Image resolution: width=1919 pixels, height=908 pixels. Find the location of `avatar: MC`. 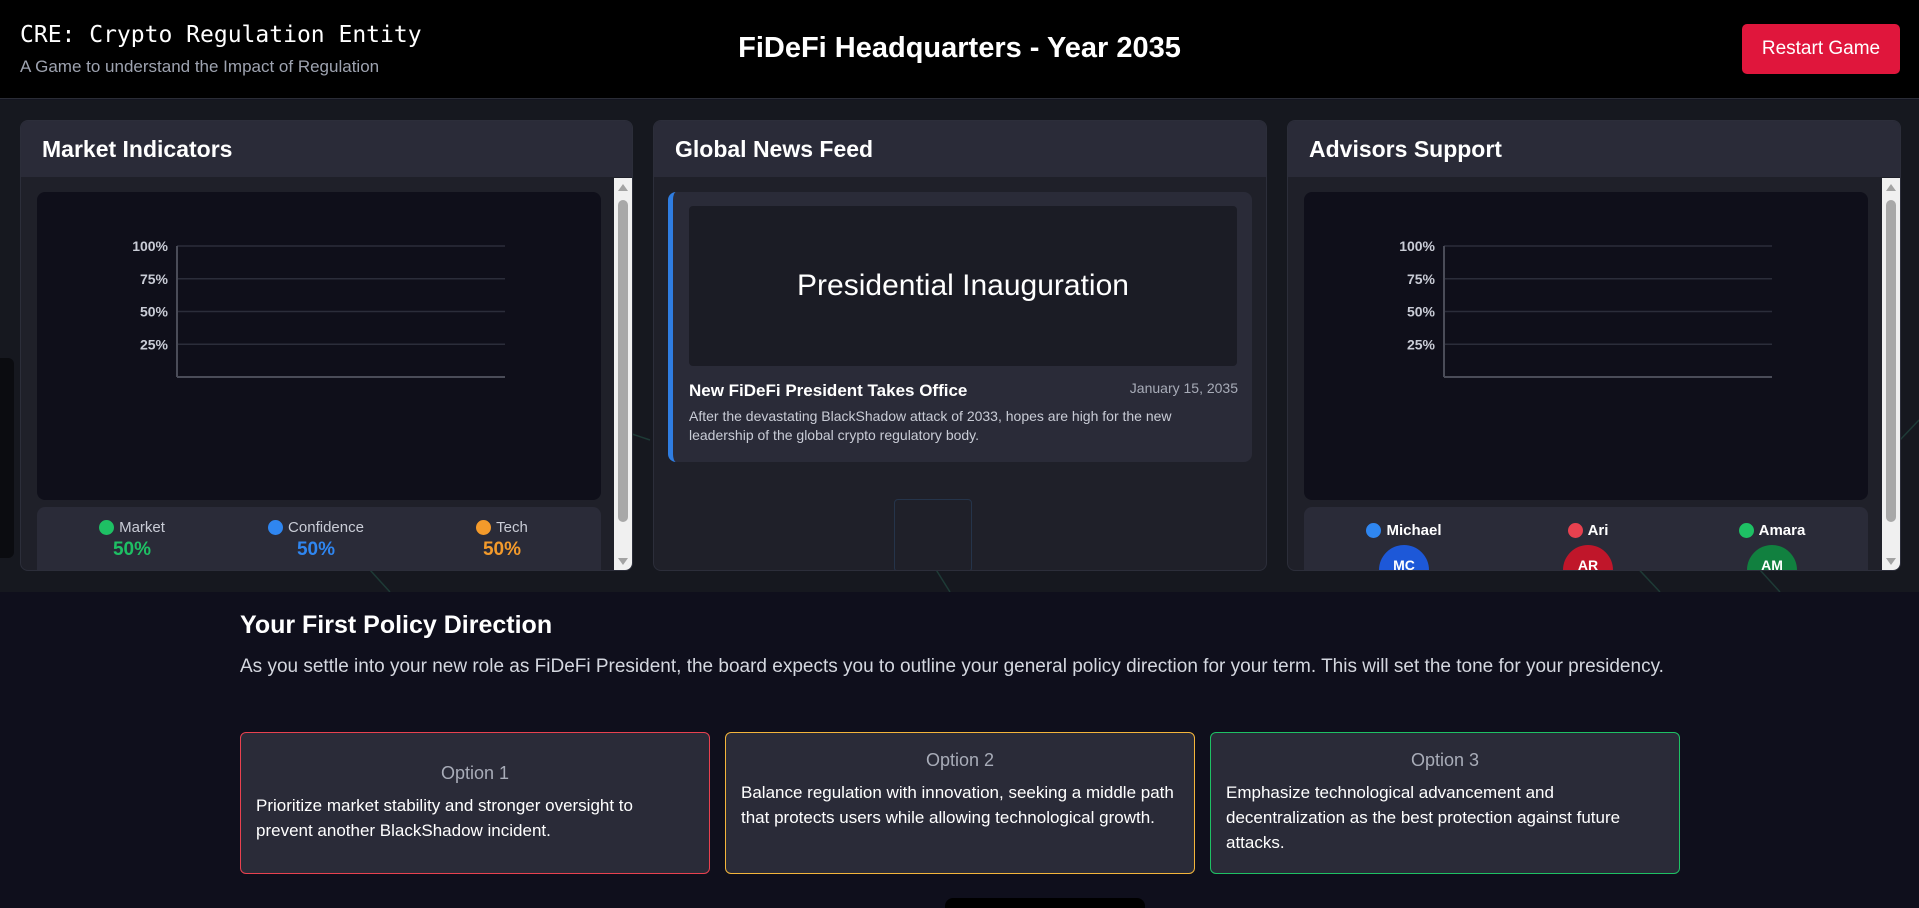

avatar: MC is located at coordinates (1404, 557).